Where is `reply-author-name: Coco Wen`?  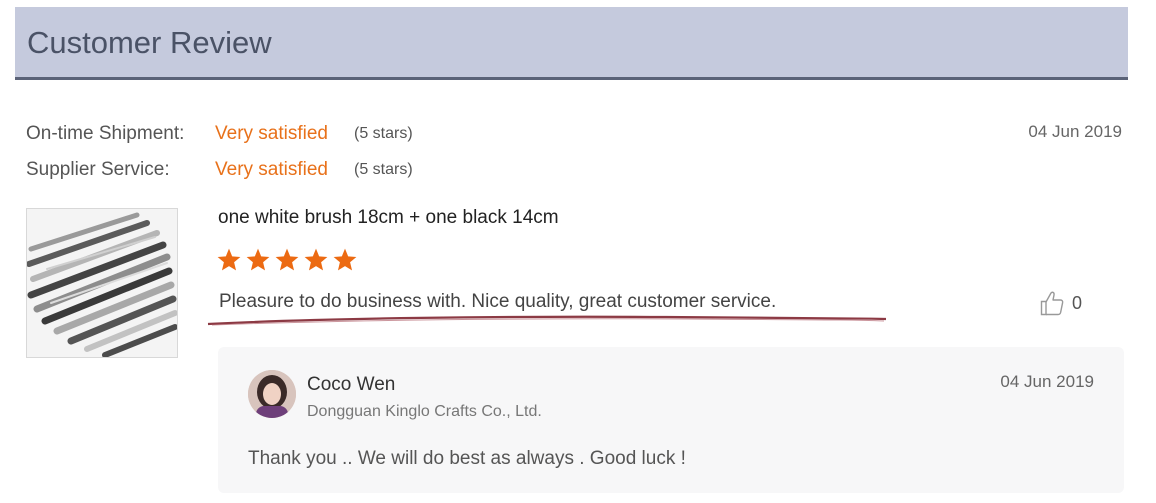
reply-author-name: Coco Wen is located at coordinates (351, 384).